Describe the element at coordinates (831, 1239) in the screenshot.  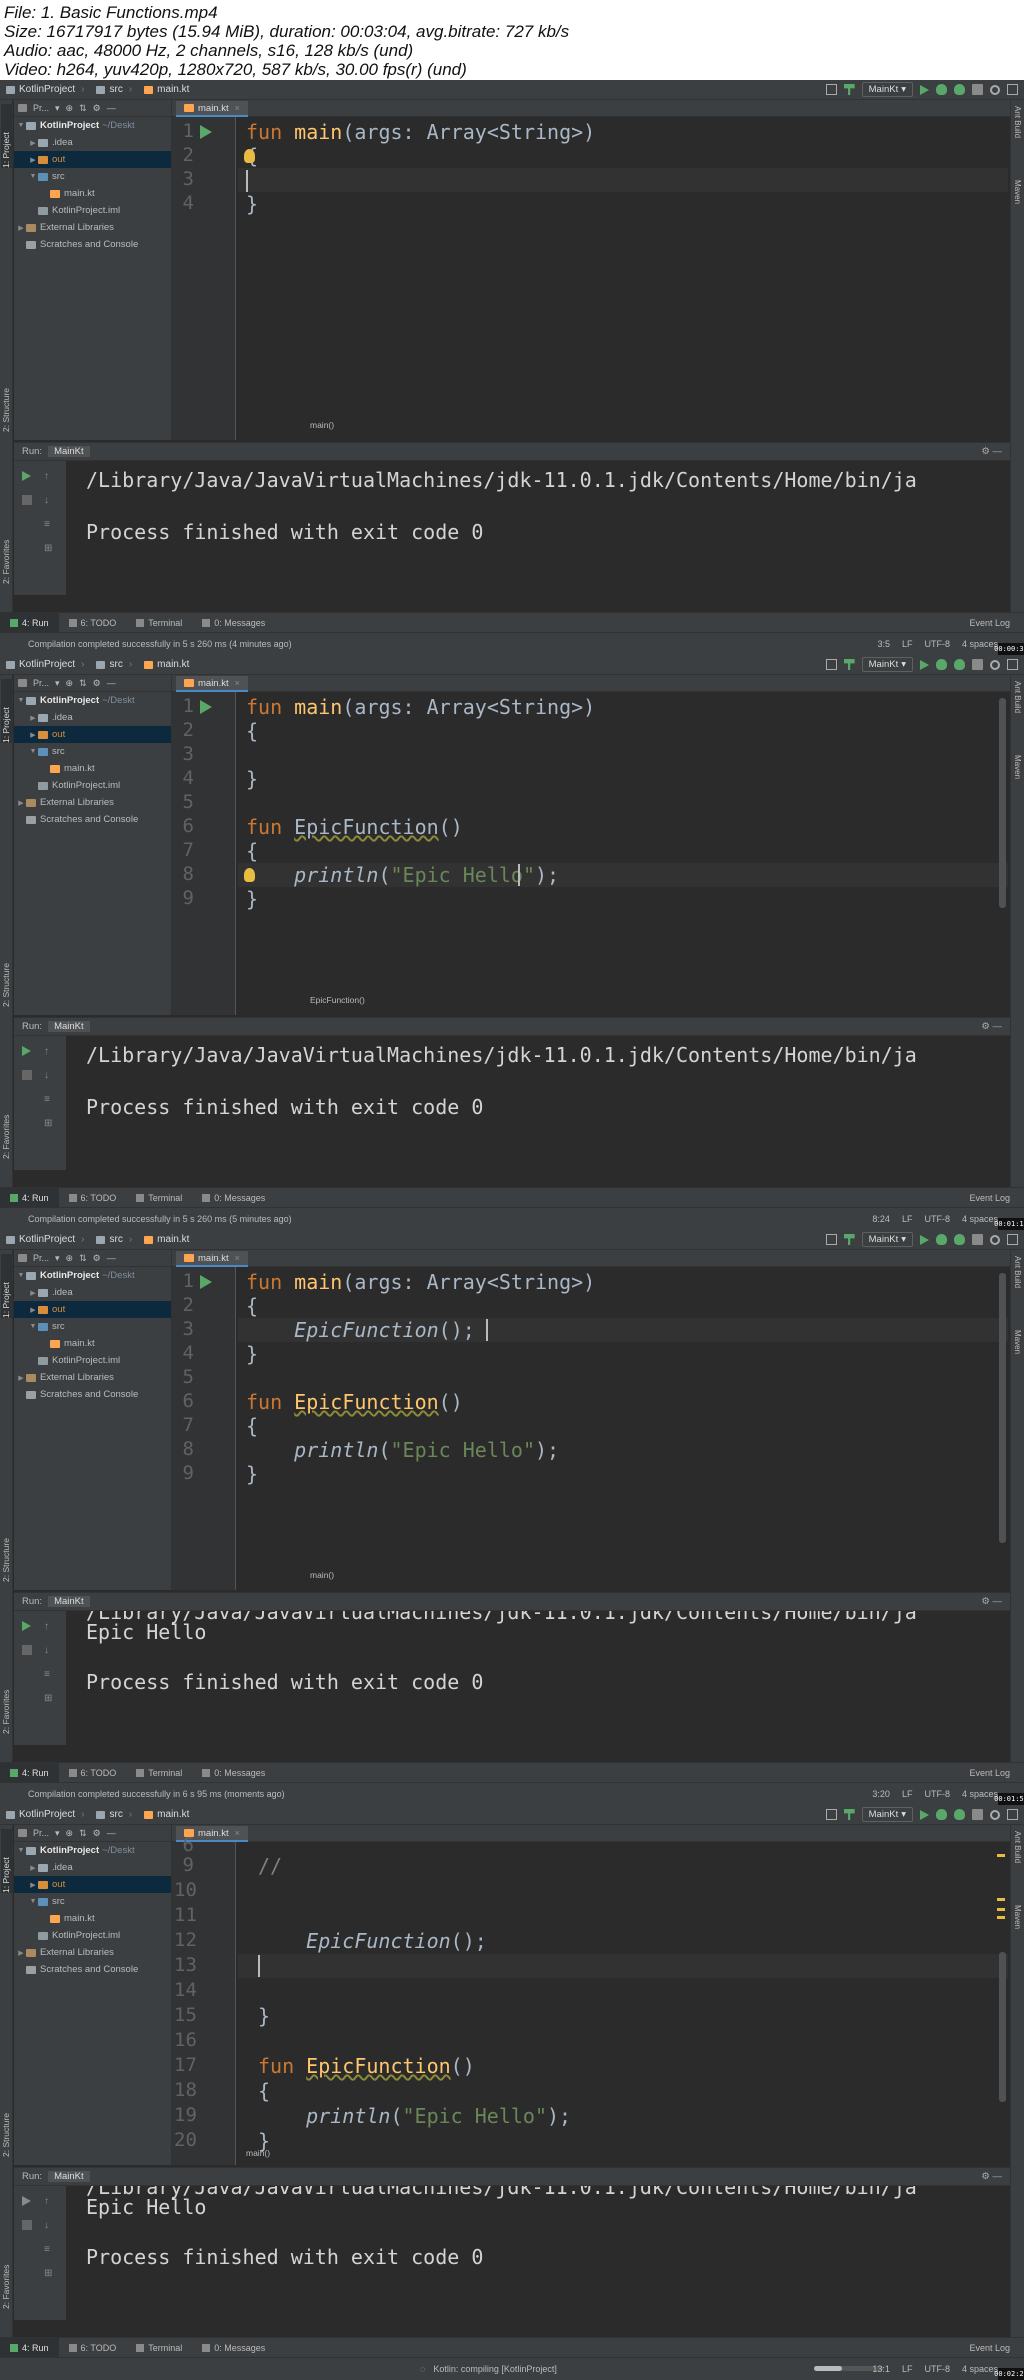
I see `layout-icon` at that location.